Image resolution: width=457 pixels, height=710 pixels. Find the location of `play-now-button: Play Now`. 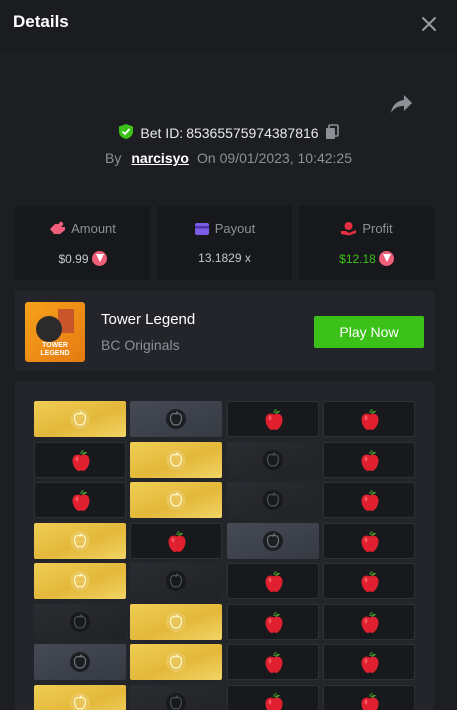

play-now-button: Play Now is located at coordinates (369, 332).